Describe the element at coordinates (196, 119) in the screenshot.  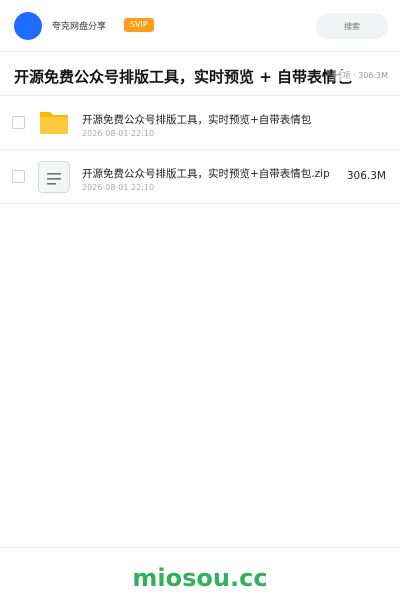
I see `file-name: 开源免费公众号排版工具，实时预览+自带表情包` at that location.